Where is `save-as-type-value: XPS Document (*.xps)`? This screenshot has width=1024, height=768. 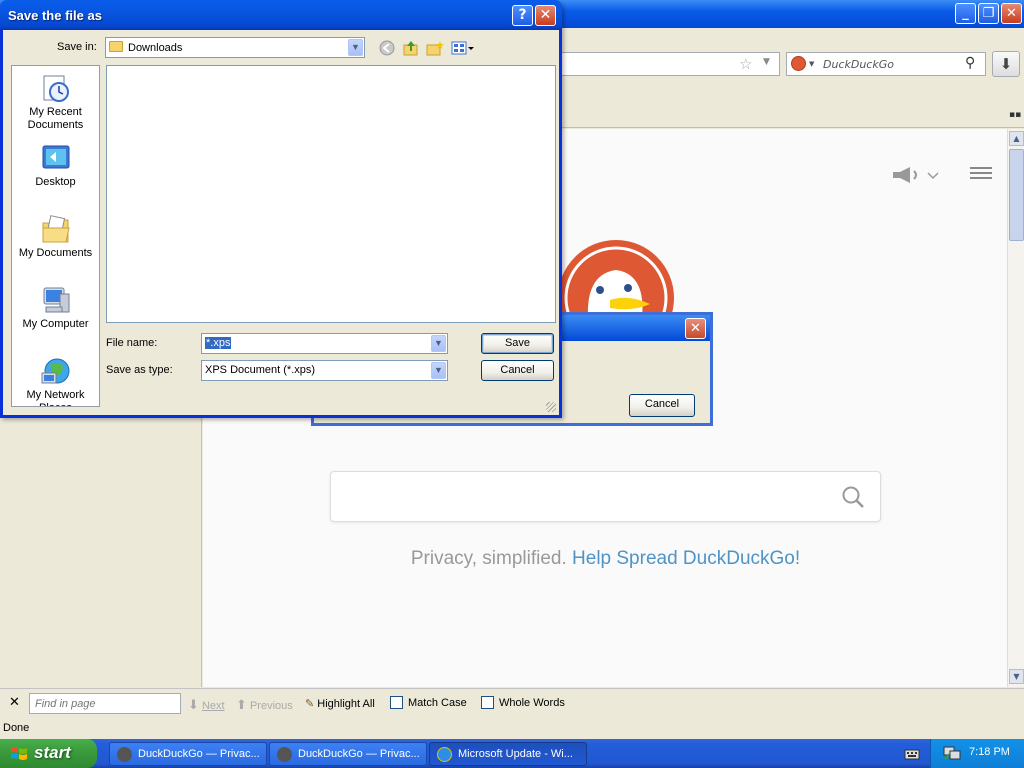 save-as-type-value: XPS Document (*.xps) is located at coordinates (260, 370).